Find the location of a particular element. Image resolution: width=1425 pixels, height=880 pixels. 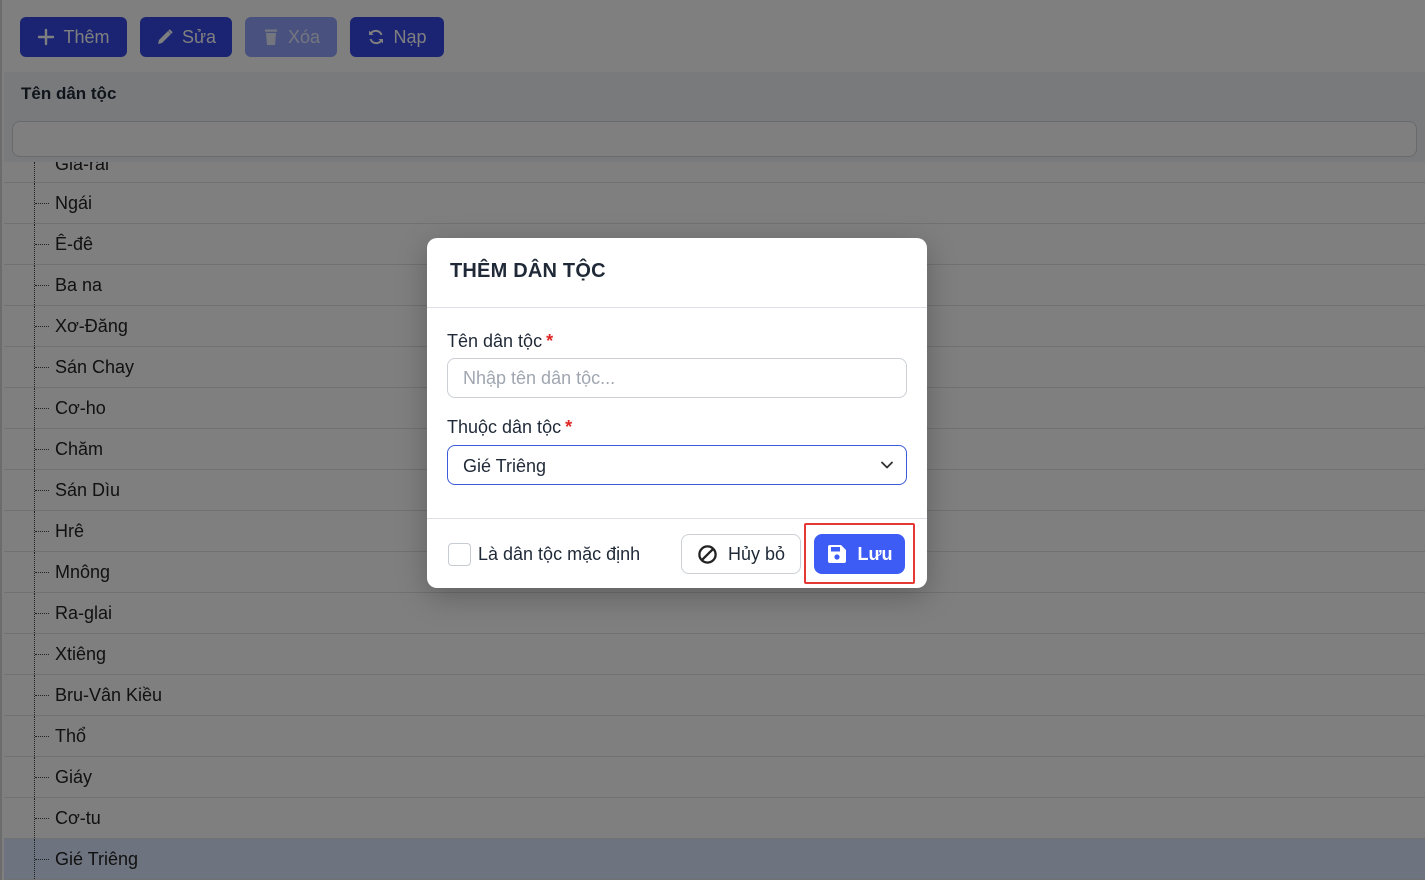

floppy-disk-icon is located at coordinates (837, 554).